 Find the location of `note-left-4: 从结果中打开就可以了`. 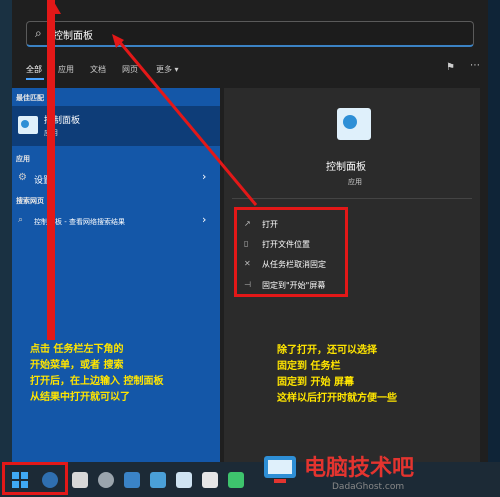

note-left-4: 从结果中打开就可以了 is located at coordinates (80, 397).